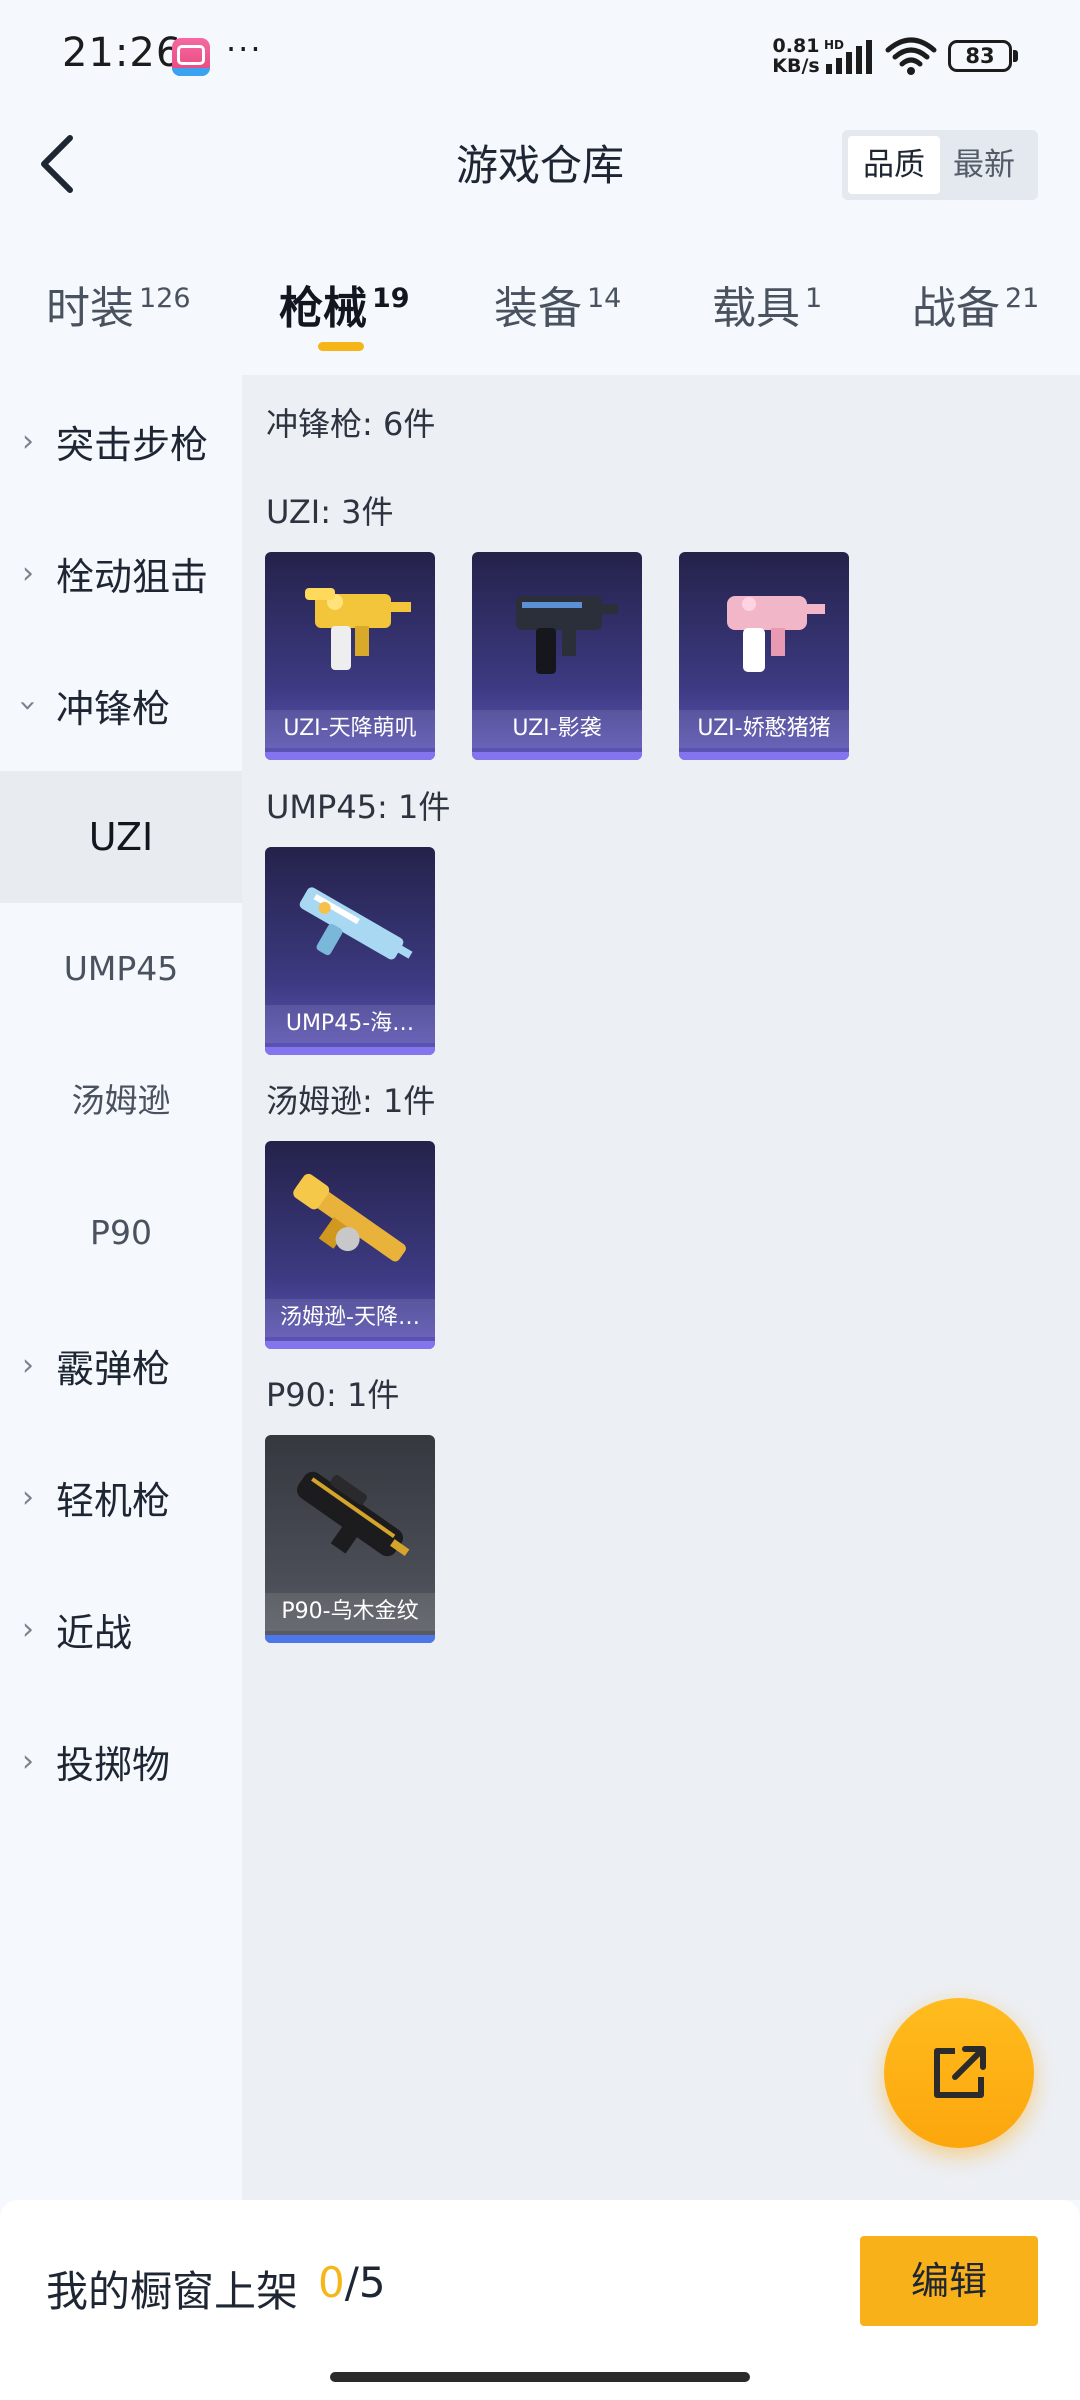 The image size is (1080, 2400). I want to click on tab-label: 枪械, so click(323, 308).